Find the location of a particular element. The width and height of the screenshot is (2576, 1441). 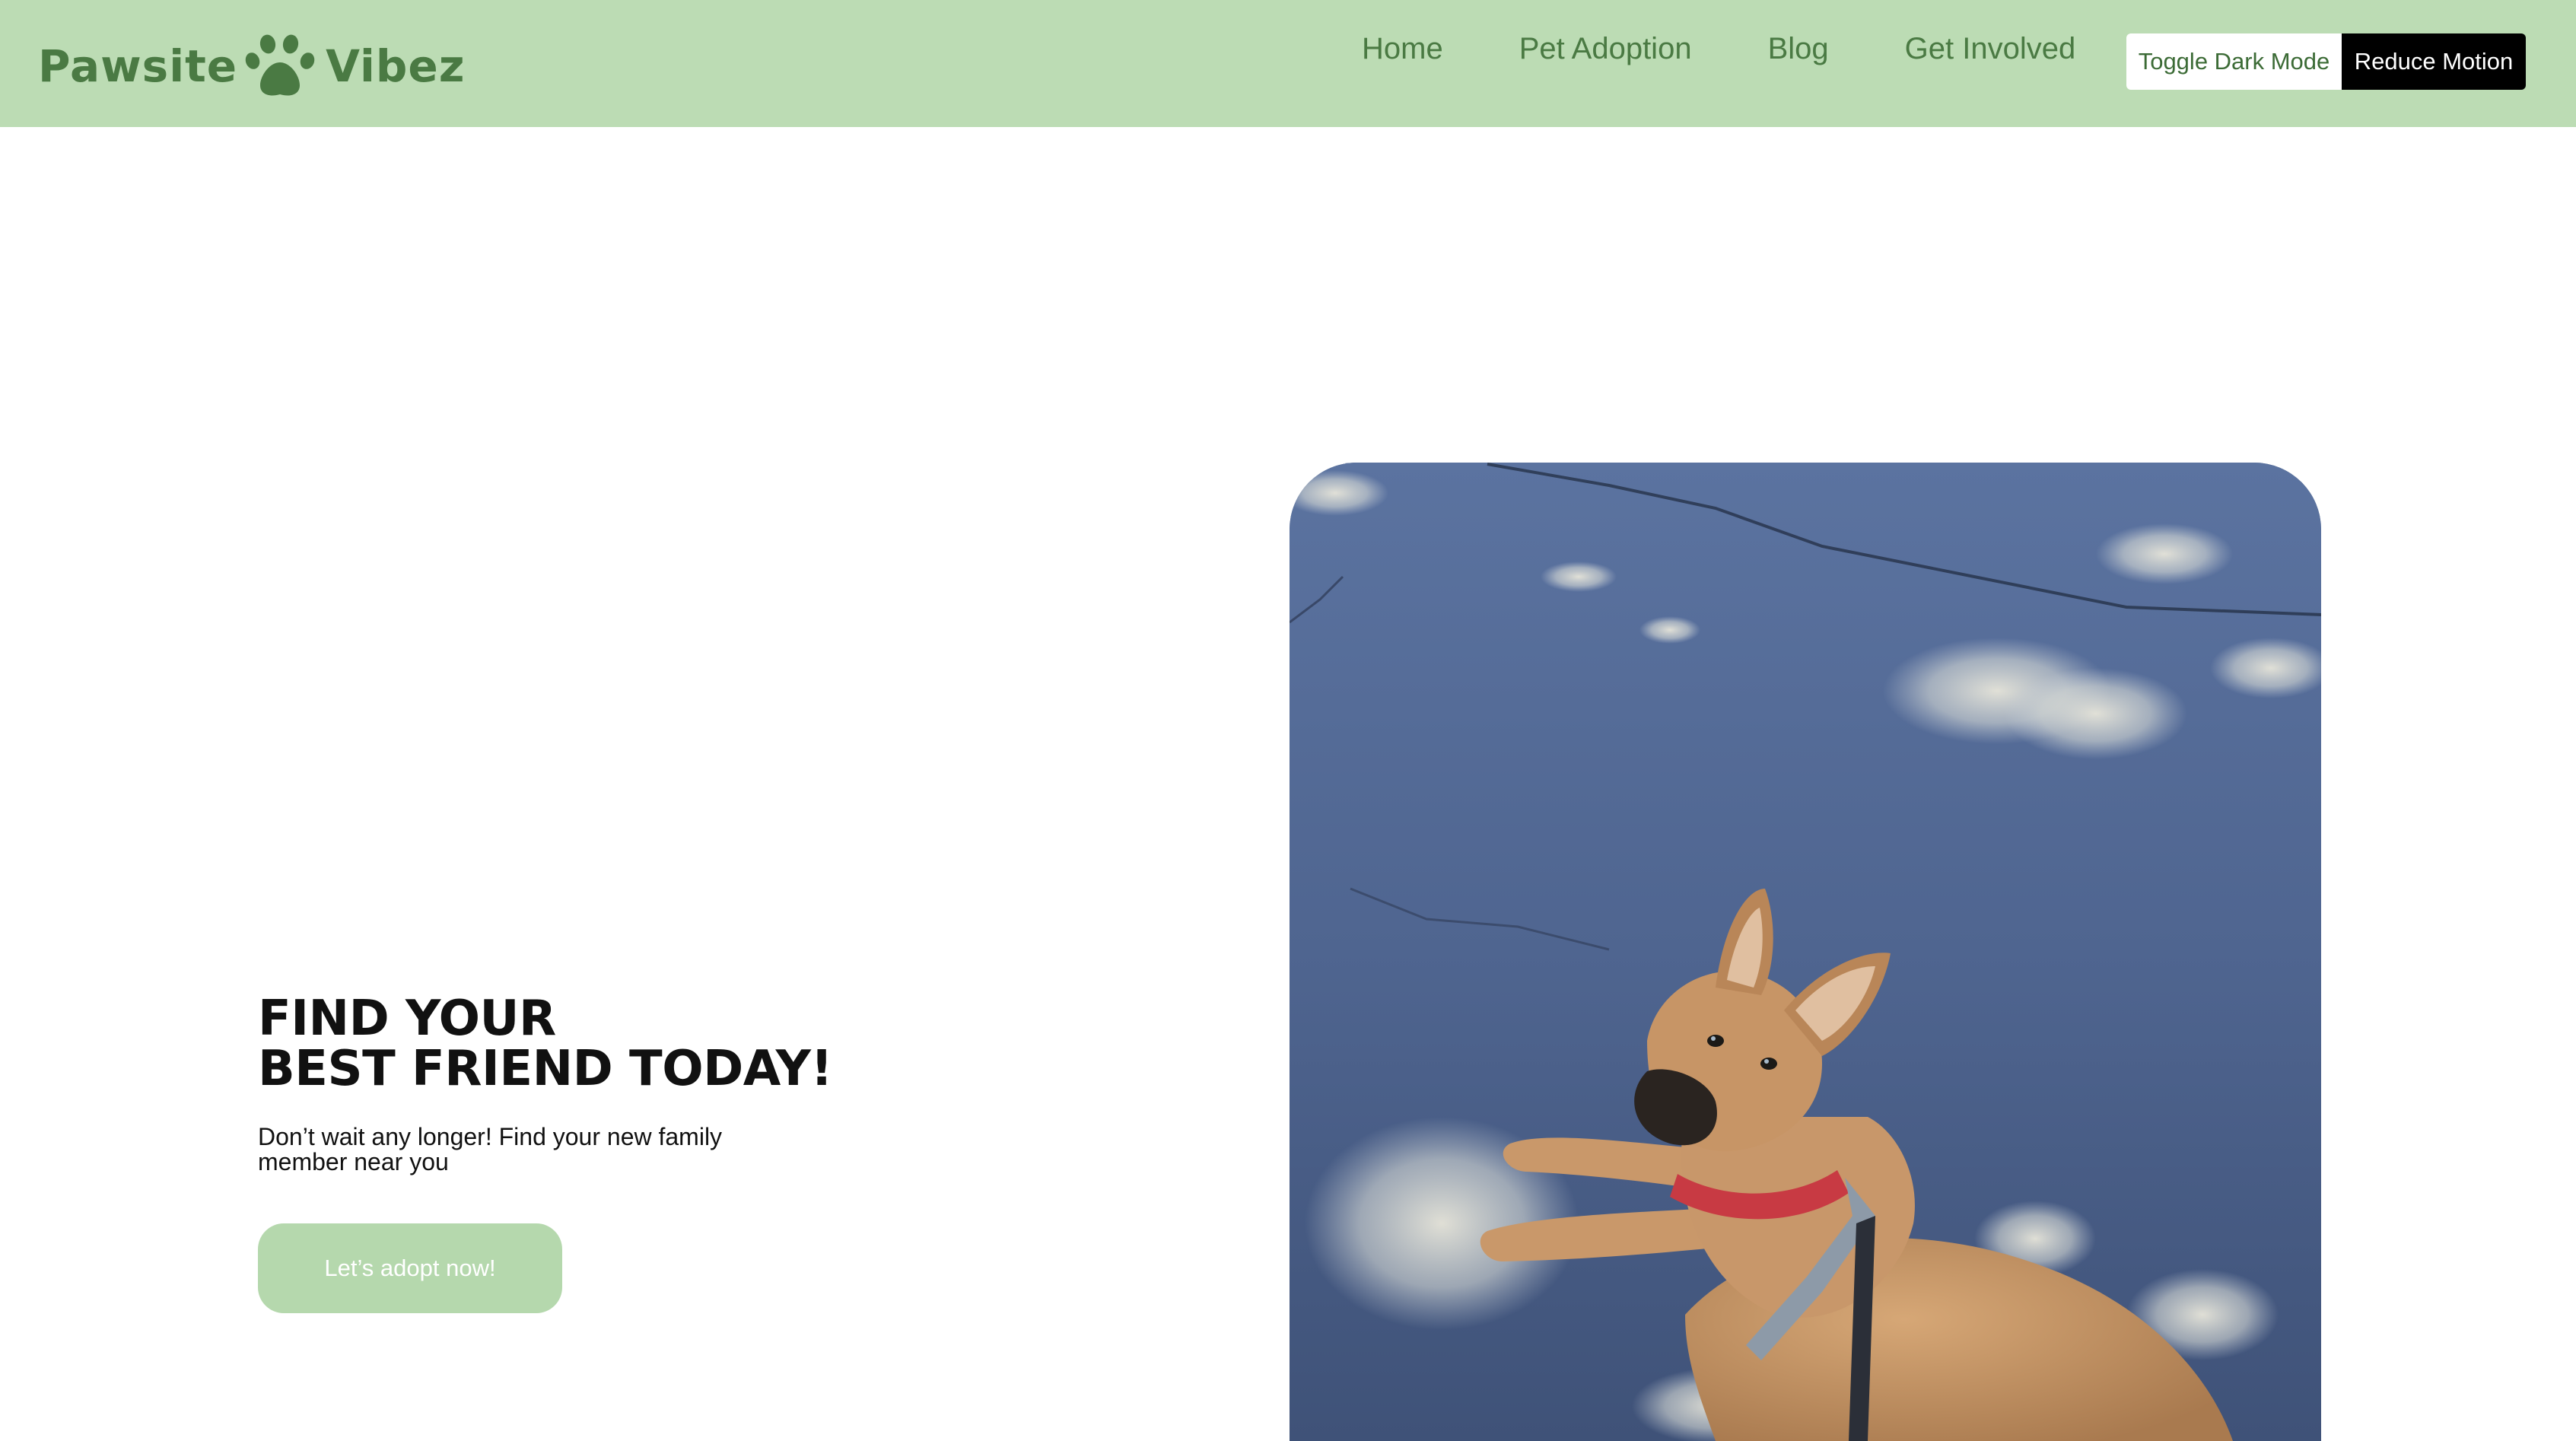

logo-word-right: Vibez is located at coordinates (396, 66).